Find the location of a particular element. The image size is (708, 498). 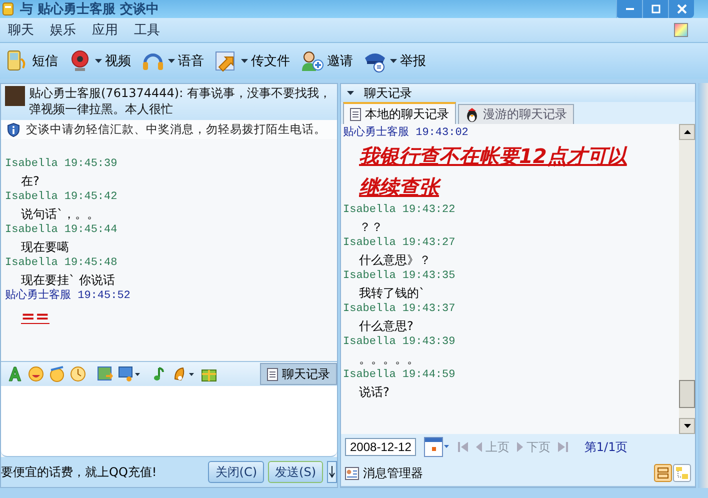

close-chat-button: 关闭(C) is located at coordinates (236, 472).